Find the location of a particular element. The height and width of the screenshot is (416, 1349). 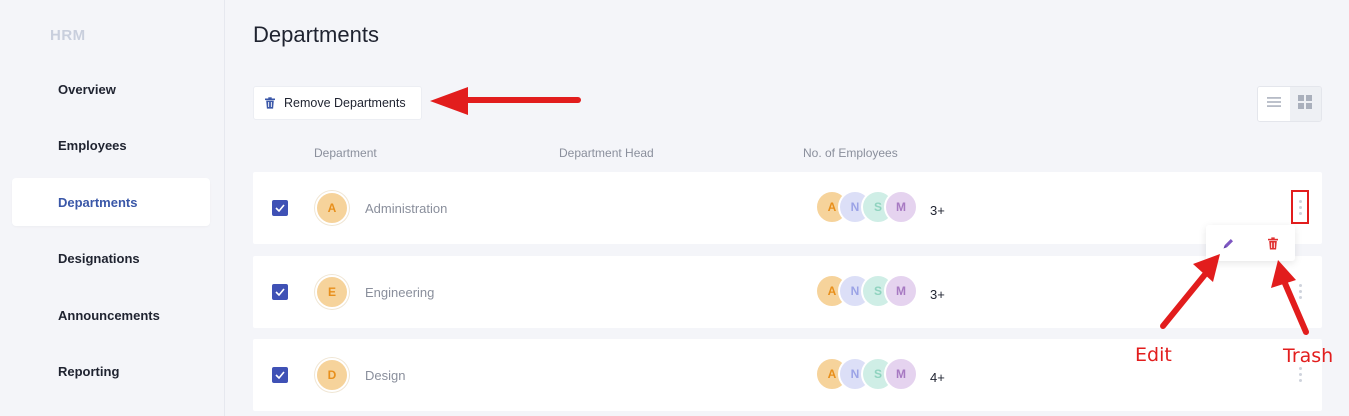

annotation-edit-label: Edit is located at coordinates (1153, 355).